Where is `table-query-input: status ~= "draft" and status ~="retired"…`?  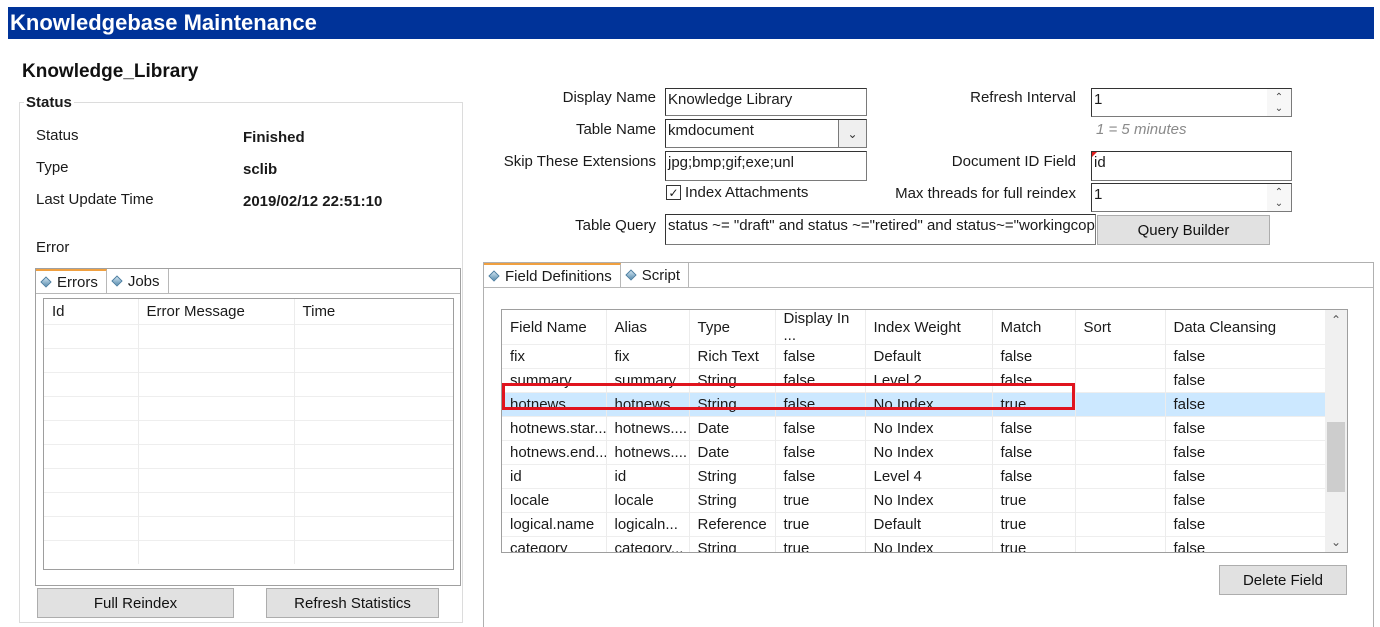
table-query-input: status ~= "draft" and status ~="retired"… is located at coordinates (880, 229).